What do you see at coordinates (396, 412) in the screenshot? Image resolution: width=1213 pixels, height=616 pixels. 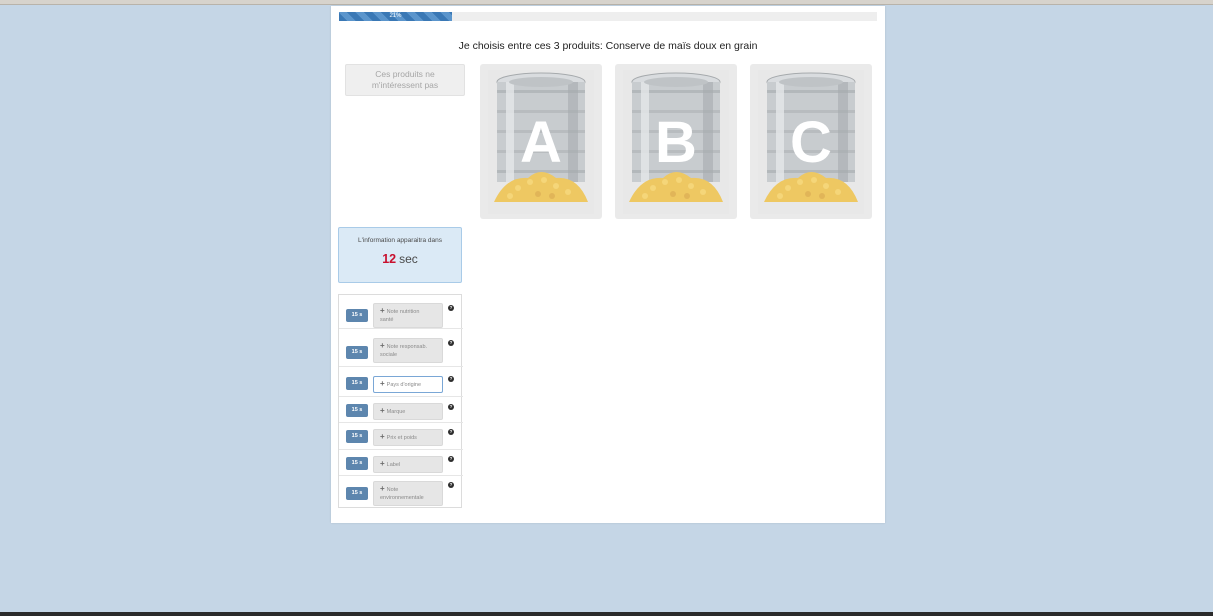 I see `criteria-label: Marque` at bounding box center [396, 412].